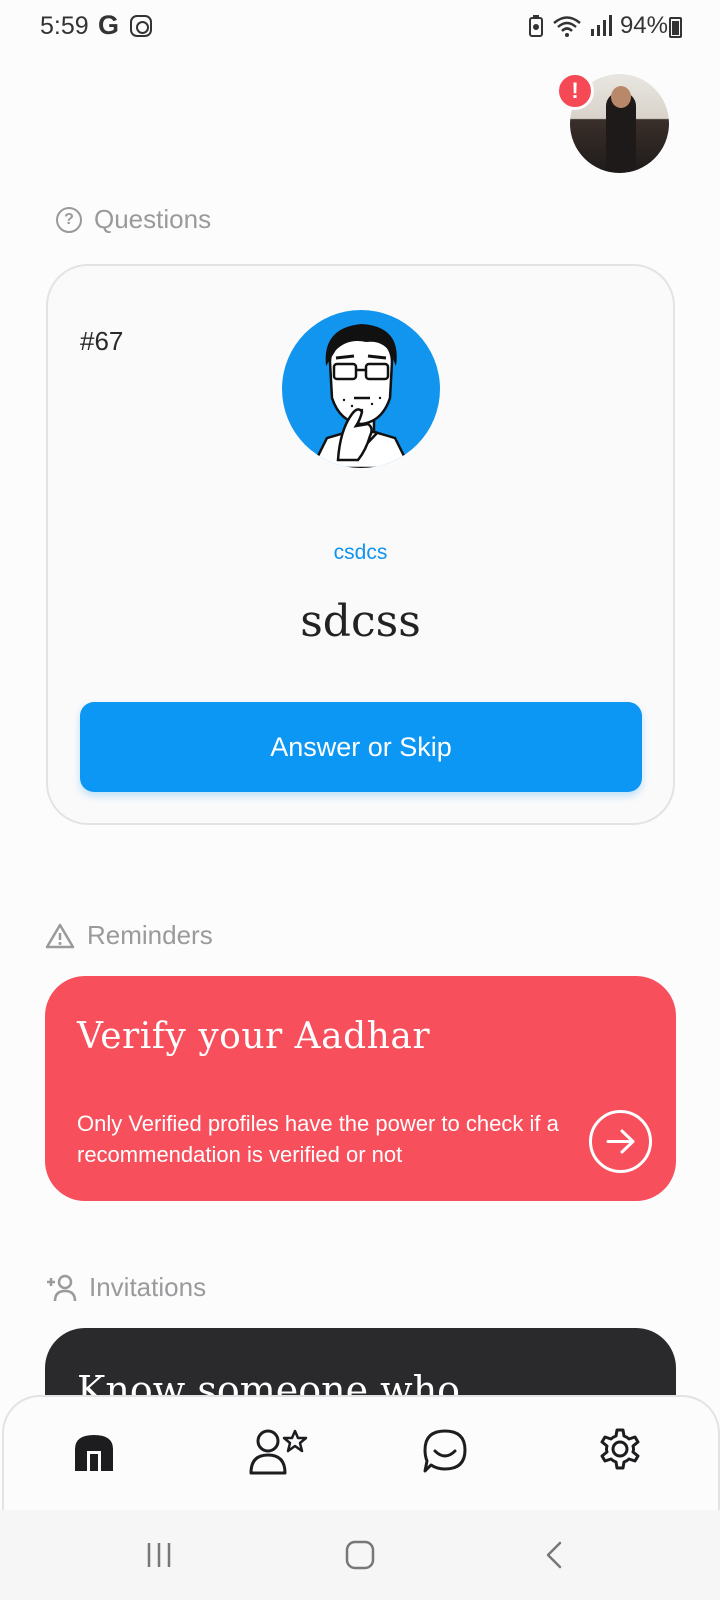 The width and height of the screenshot is (720, 1600). I want to click on arrow-right-icon, so click(620, 1141).